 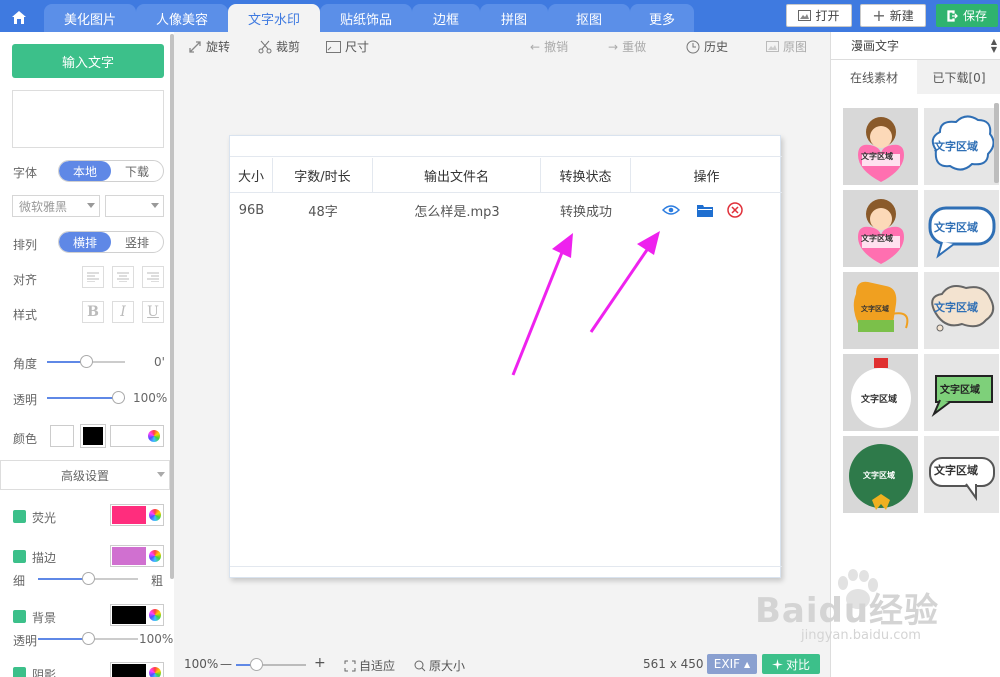 What do you see at coordinates (439, 665) in the screenshot?
I see `original-size-button: 原大小` at bounding box center [439, 665].